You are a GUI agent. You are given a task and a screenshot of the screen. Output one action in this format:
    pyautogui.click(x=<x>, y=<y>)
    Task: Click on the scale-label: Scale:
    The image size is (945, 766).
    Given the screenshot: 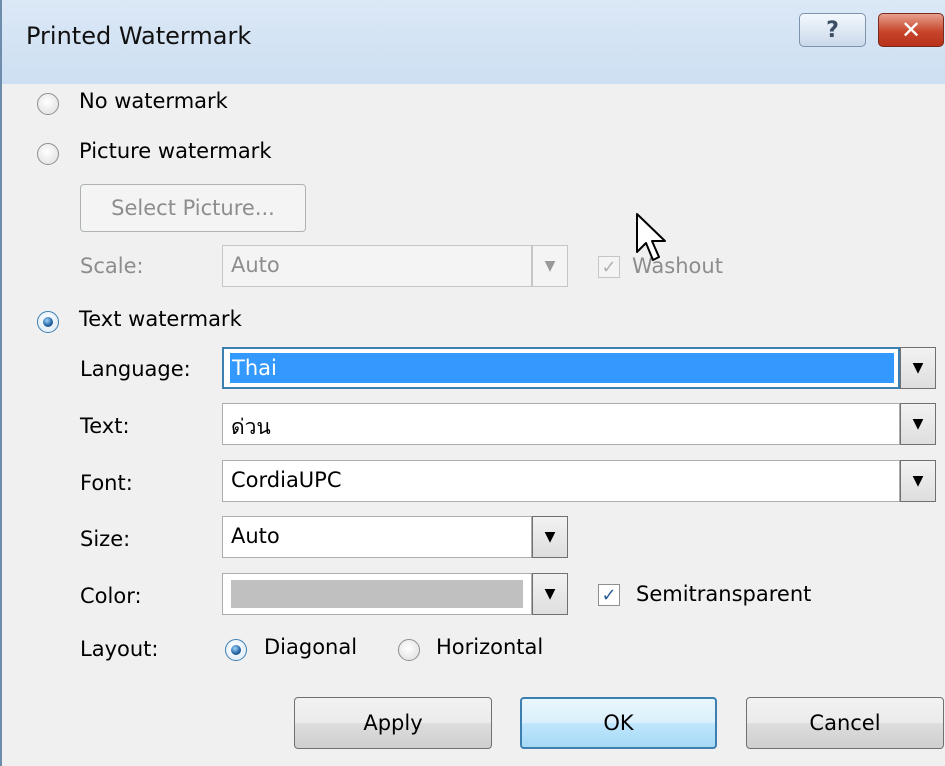 What is the action you would take?
    pyautogui.click(x=112, y=266)
    